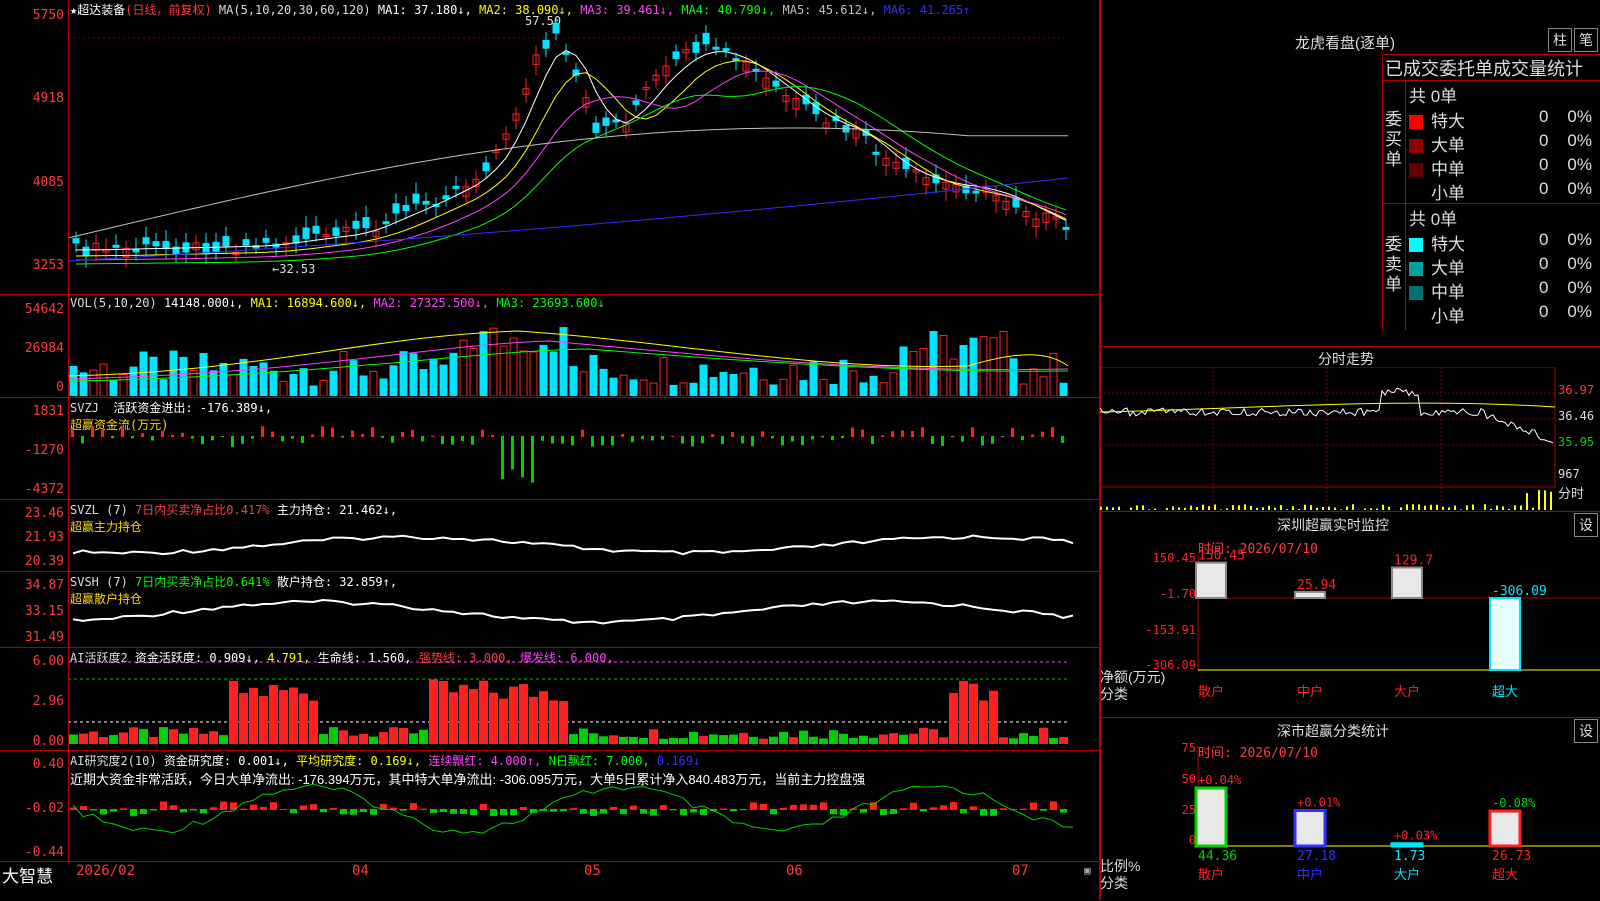  I want to click on classify-bar-value: 26.73, so click(1511, 856).